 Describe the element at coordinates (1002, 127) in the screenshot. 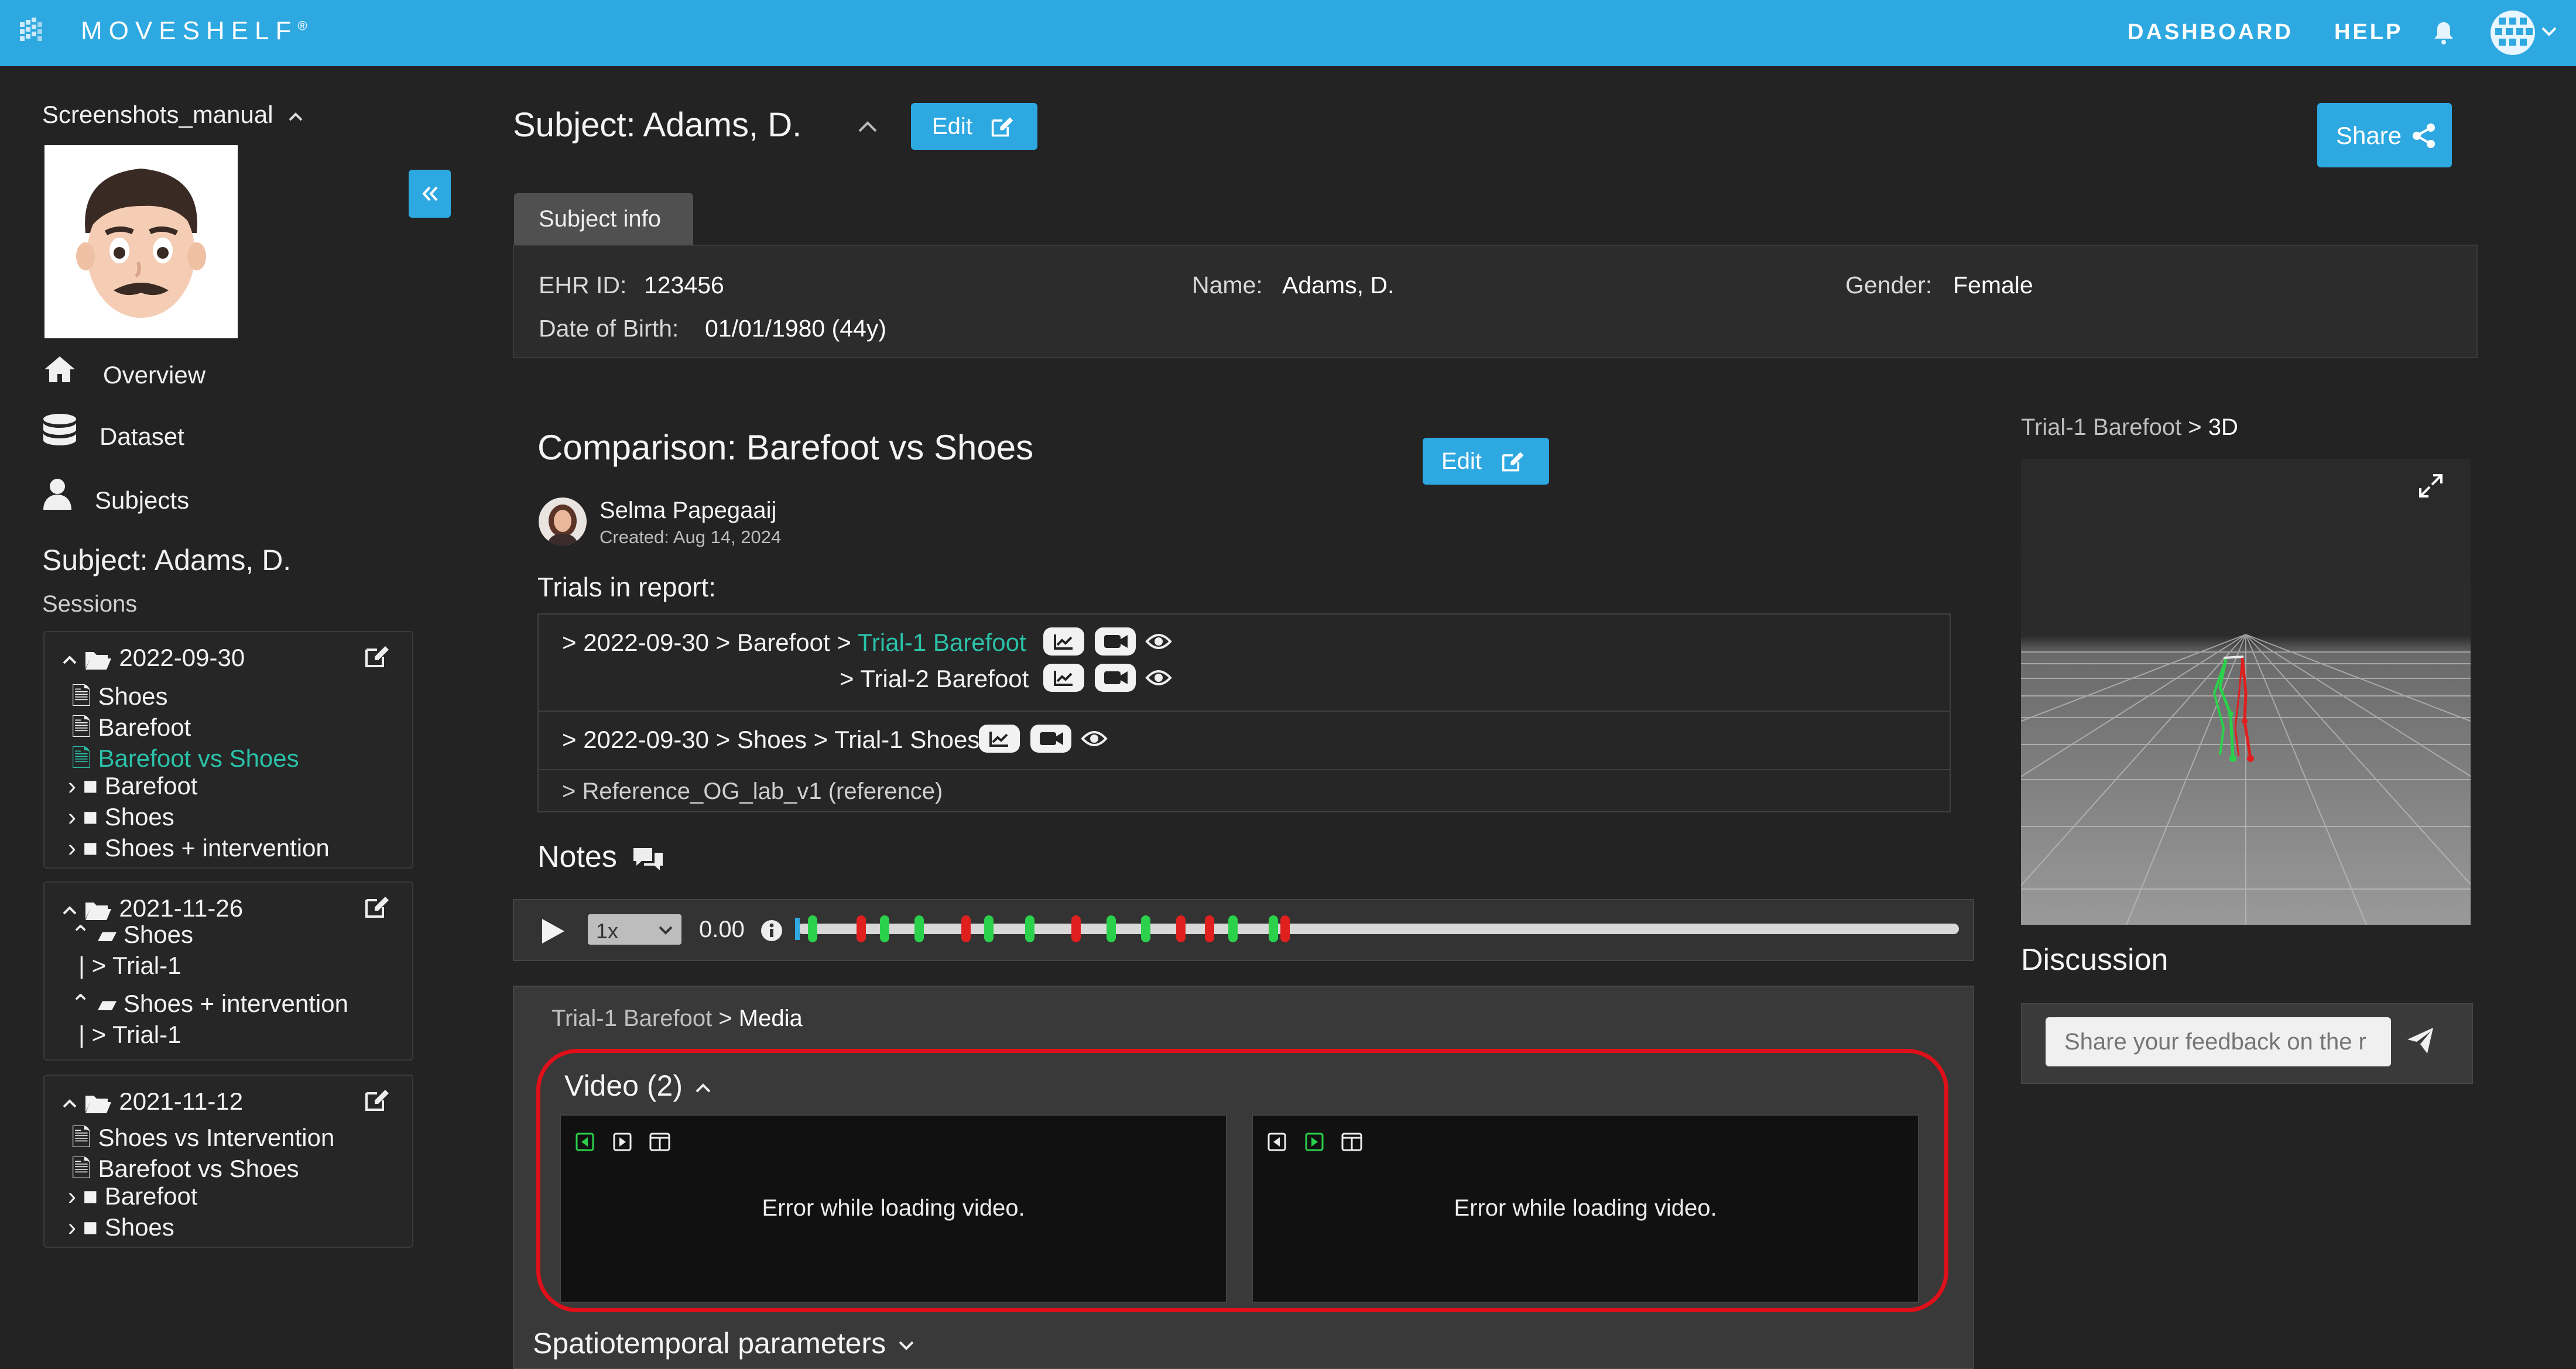

I see `edit-icon` at that location.